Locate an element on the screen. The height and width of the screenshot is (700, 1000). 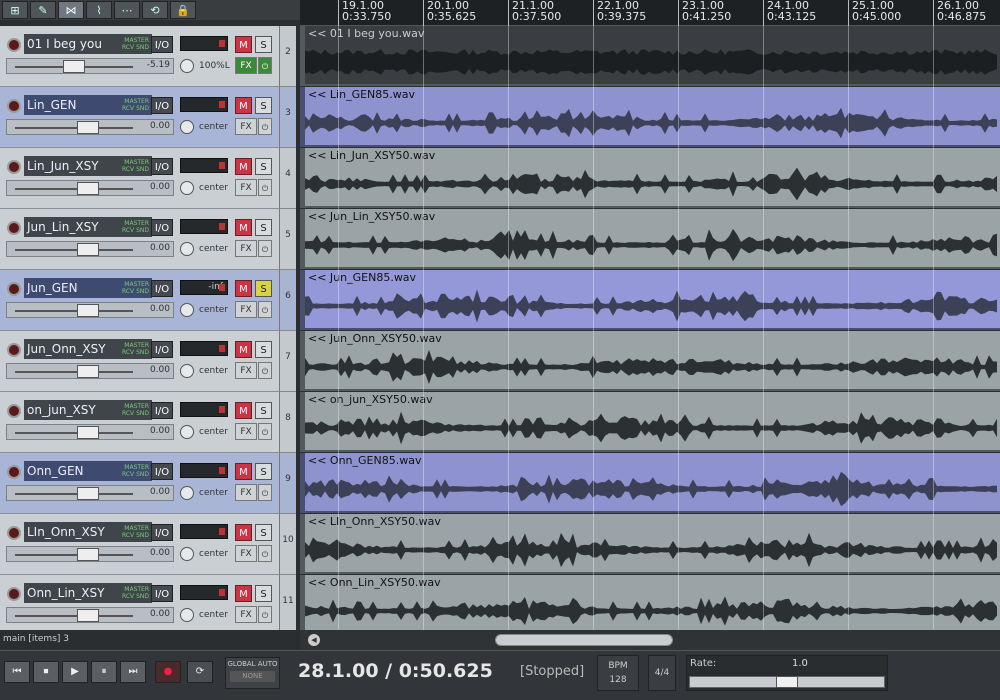
track-name: Lin_Jun_XSY MASTER RCV SND is located at coordinates (88, 166).